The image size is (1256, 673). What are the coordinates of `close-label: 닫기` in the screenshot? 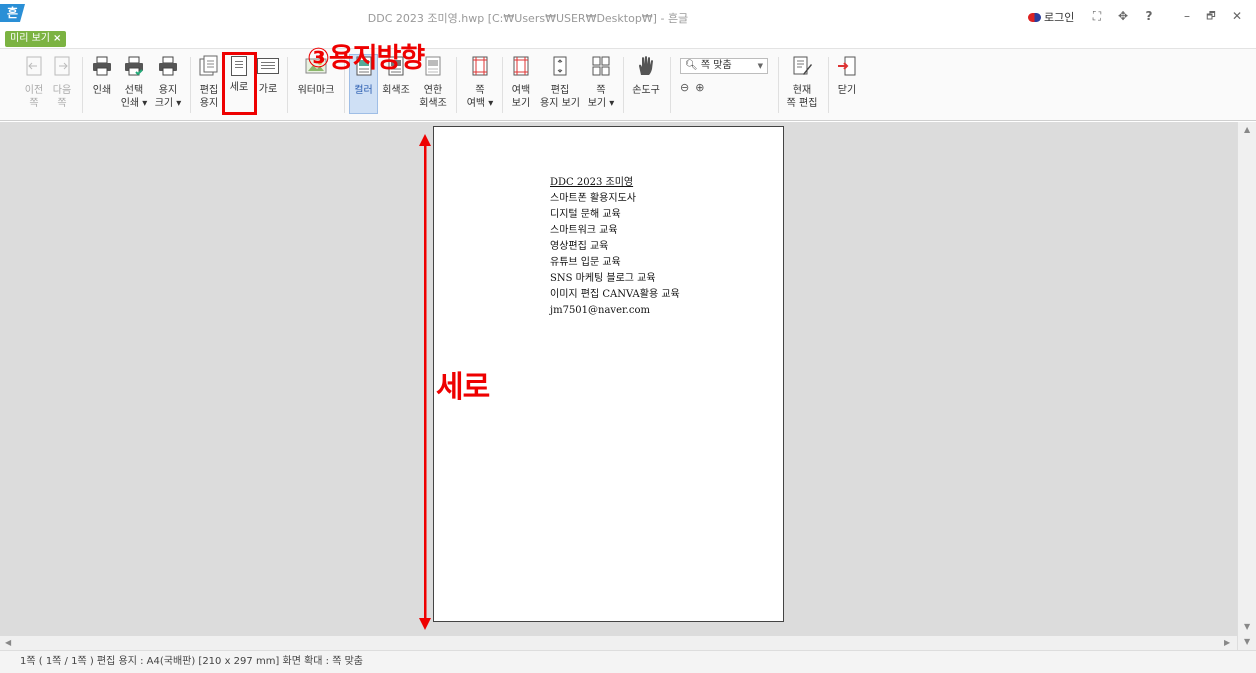 It's located at (847, 90).